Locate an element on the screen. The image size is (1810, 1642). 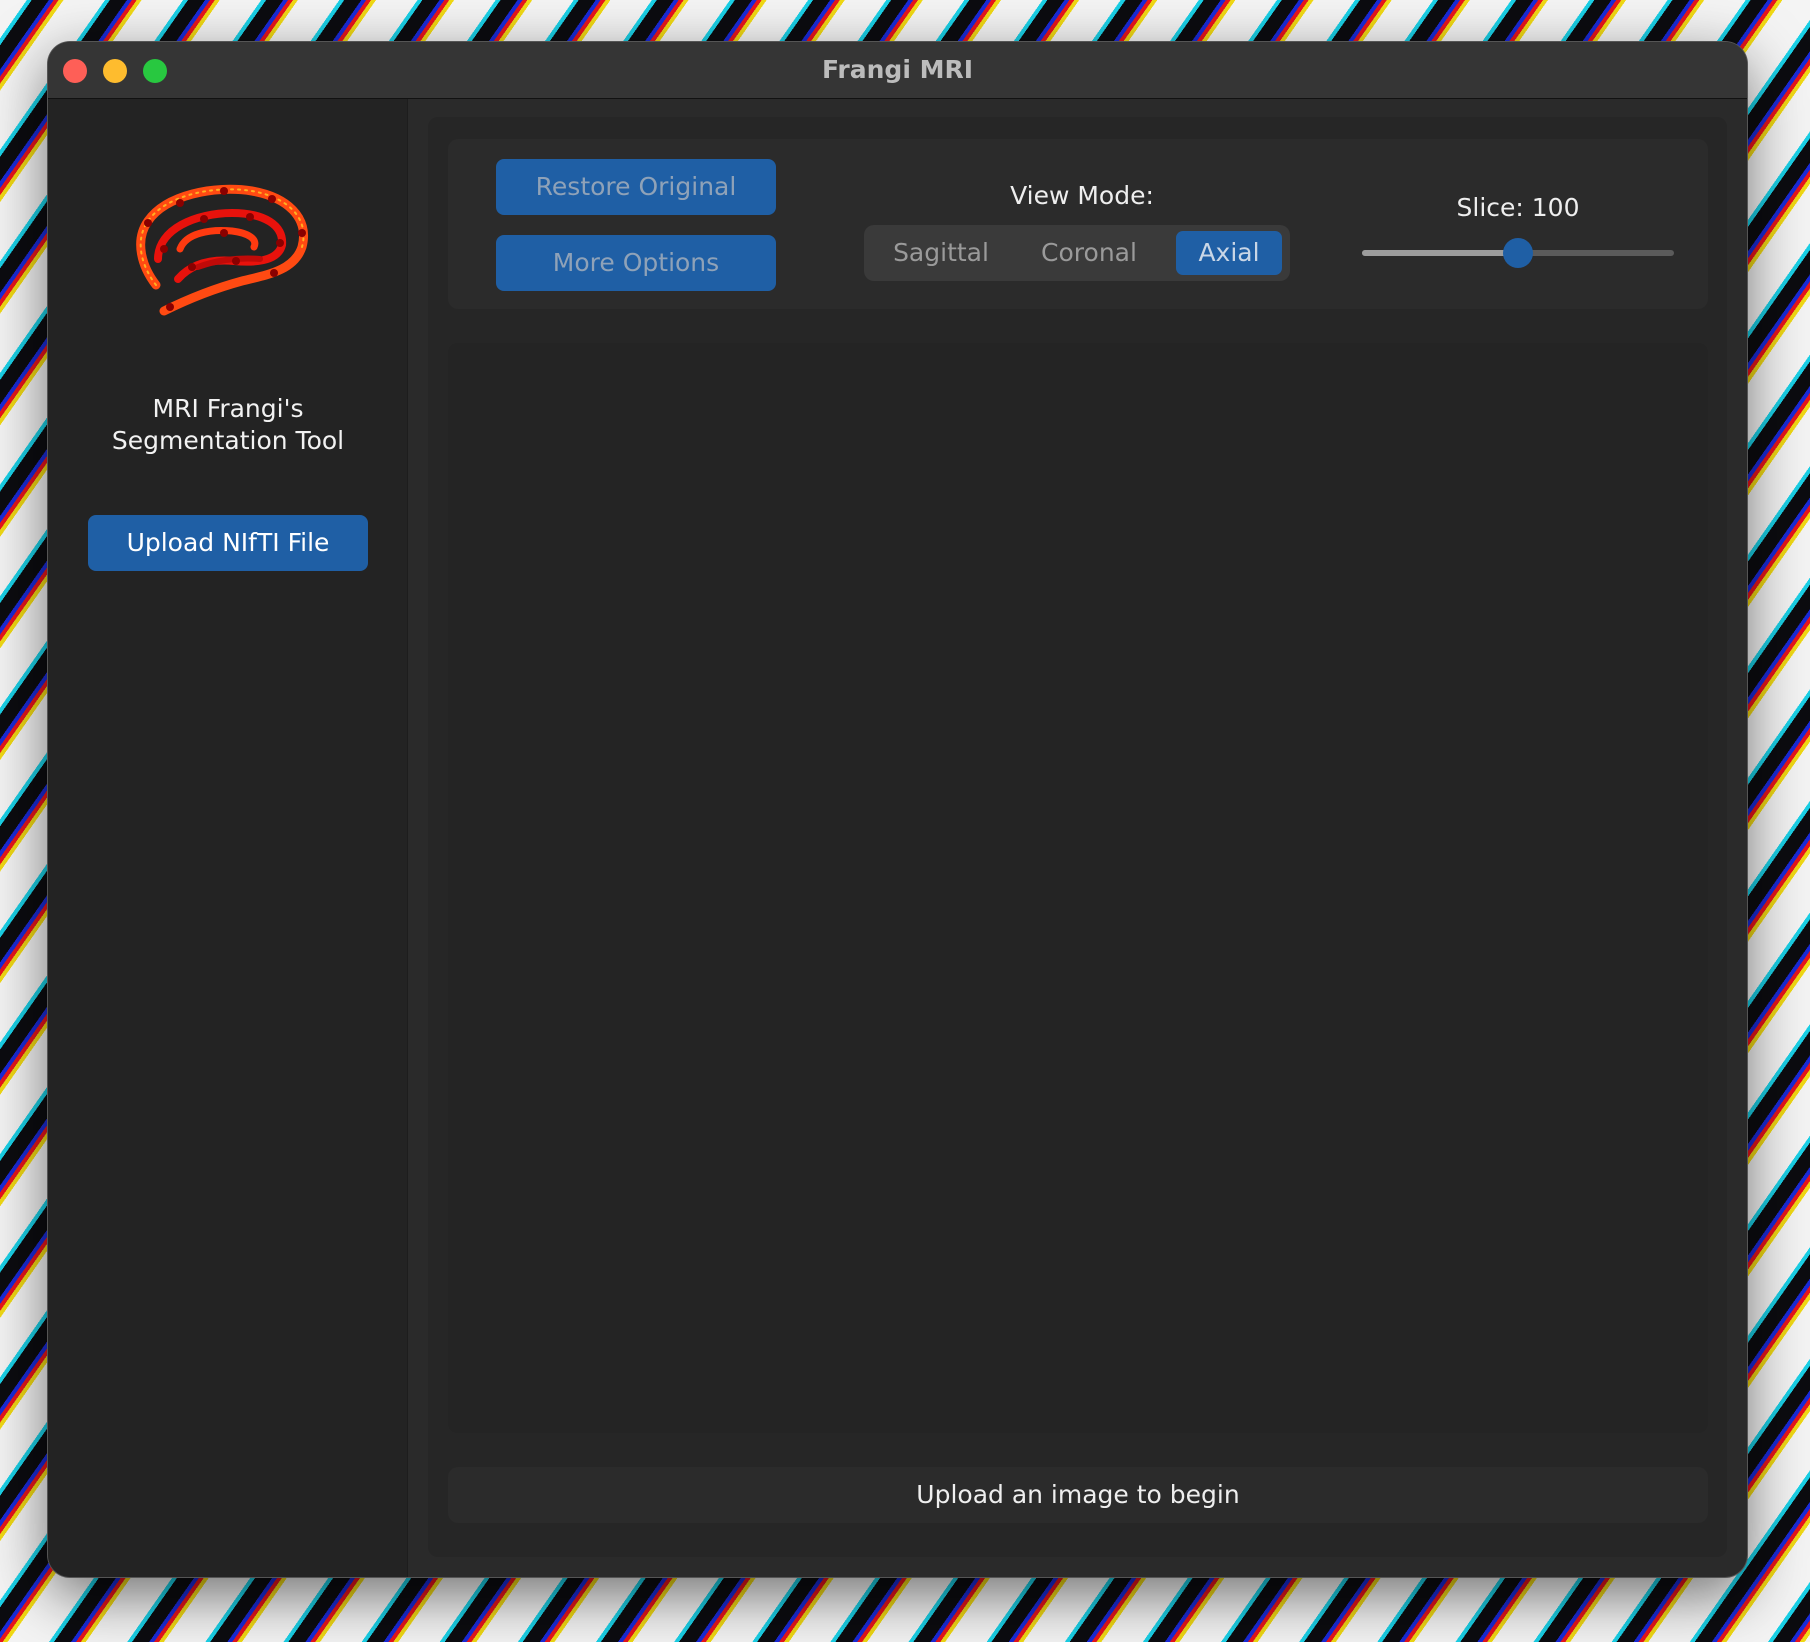
window-title: Frangi MRI is located at coordinates (897, 69).